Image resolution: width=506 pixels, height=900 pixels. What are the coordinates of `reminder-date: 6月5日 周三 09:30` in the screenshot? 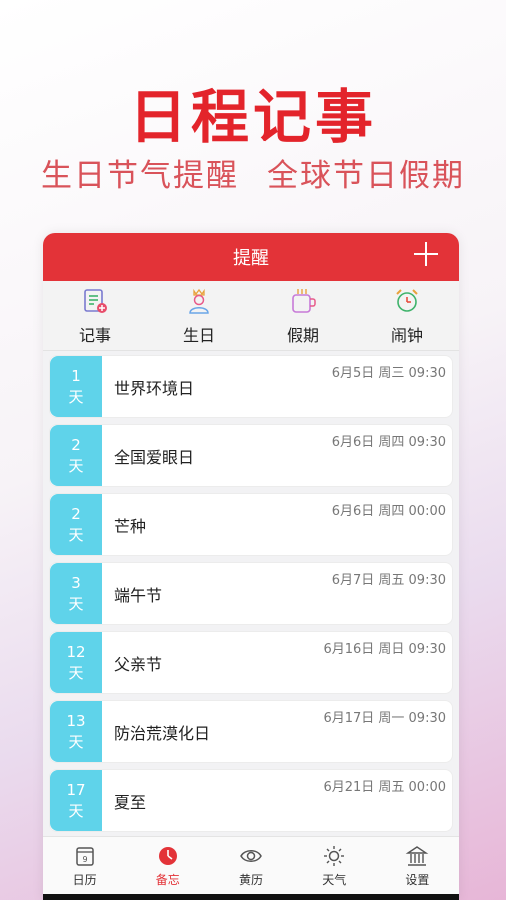 It's located at (388, 373).